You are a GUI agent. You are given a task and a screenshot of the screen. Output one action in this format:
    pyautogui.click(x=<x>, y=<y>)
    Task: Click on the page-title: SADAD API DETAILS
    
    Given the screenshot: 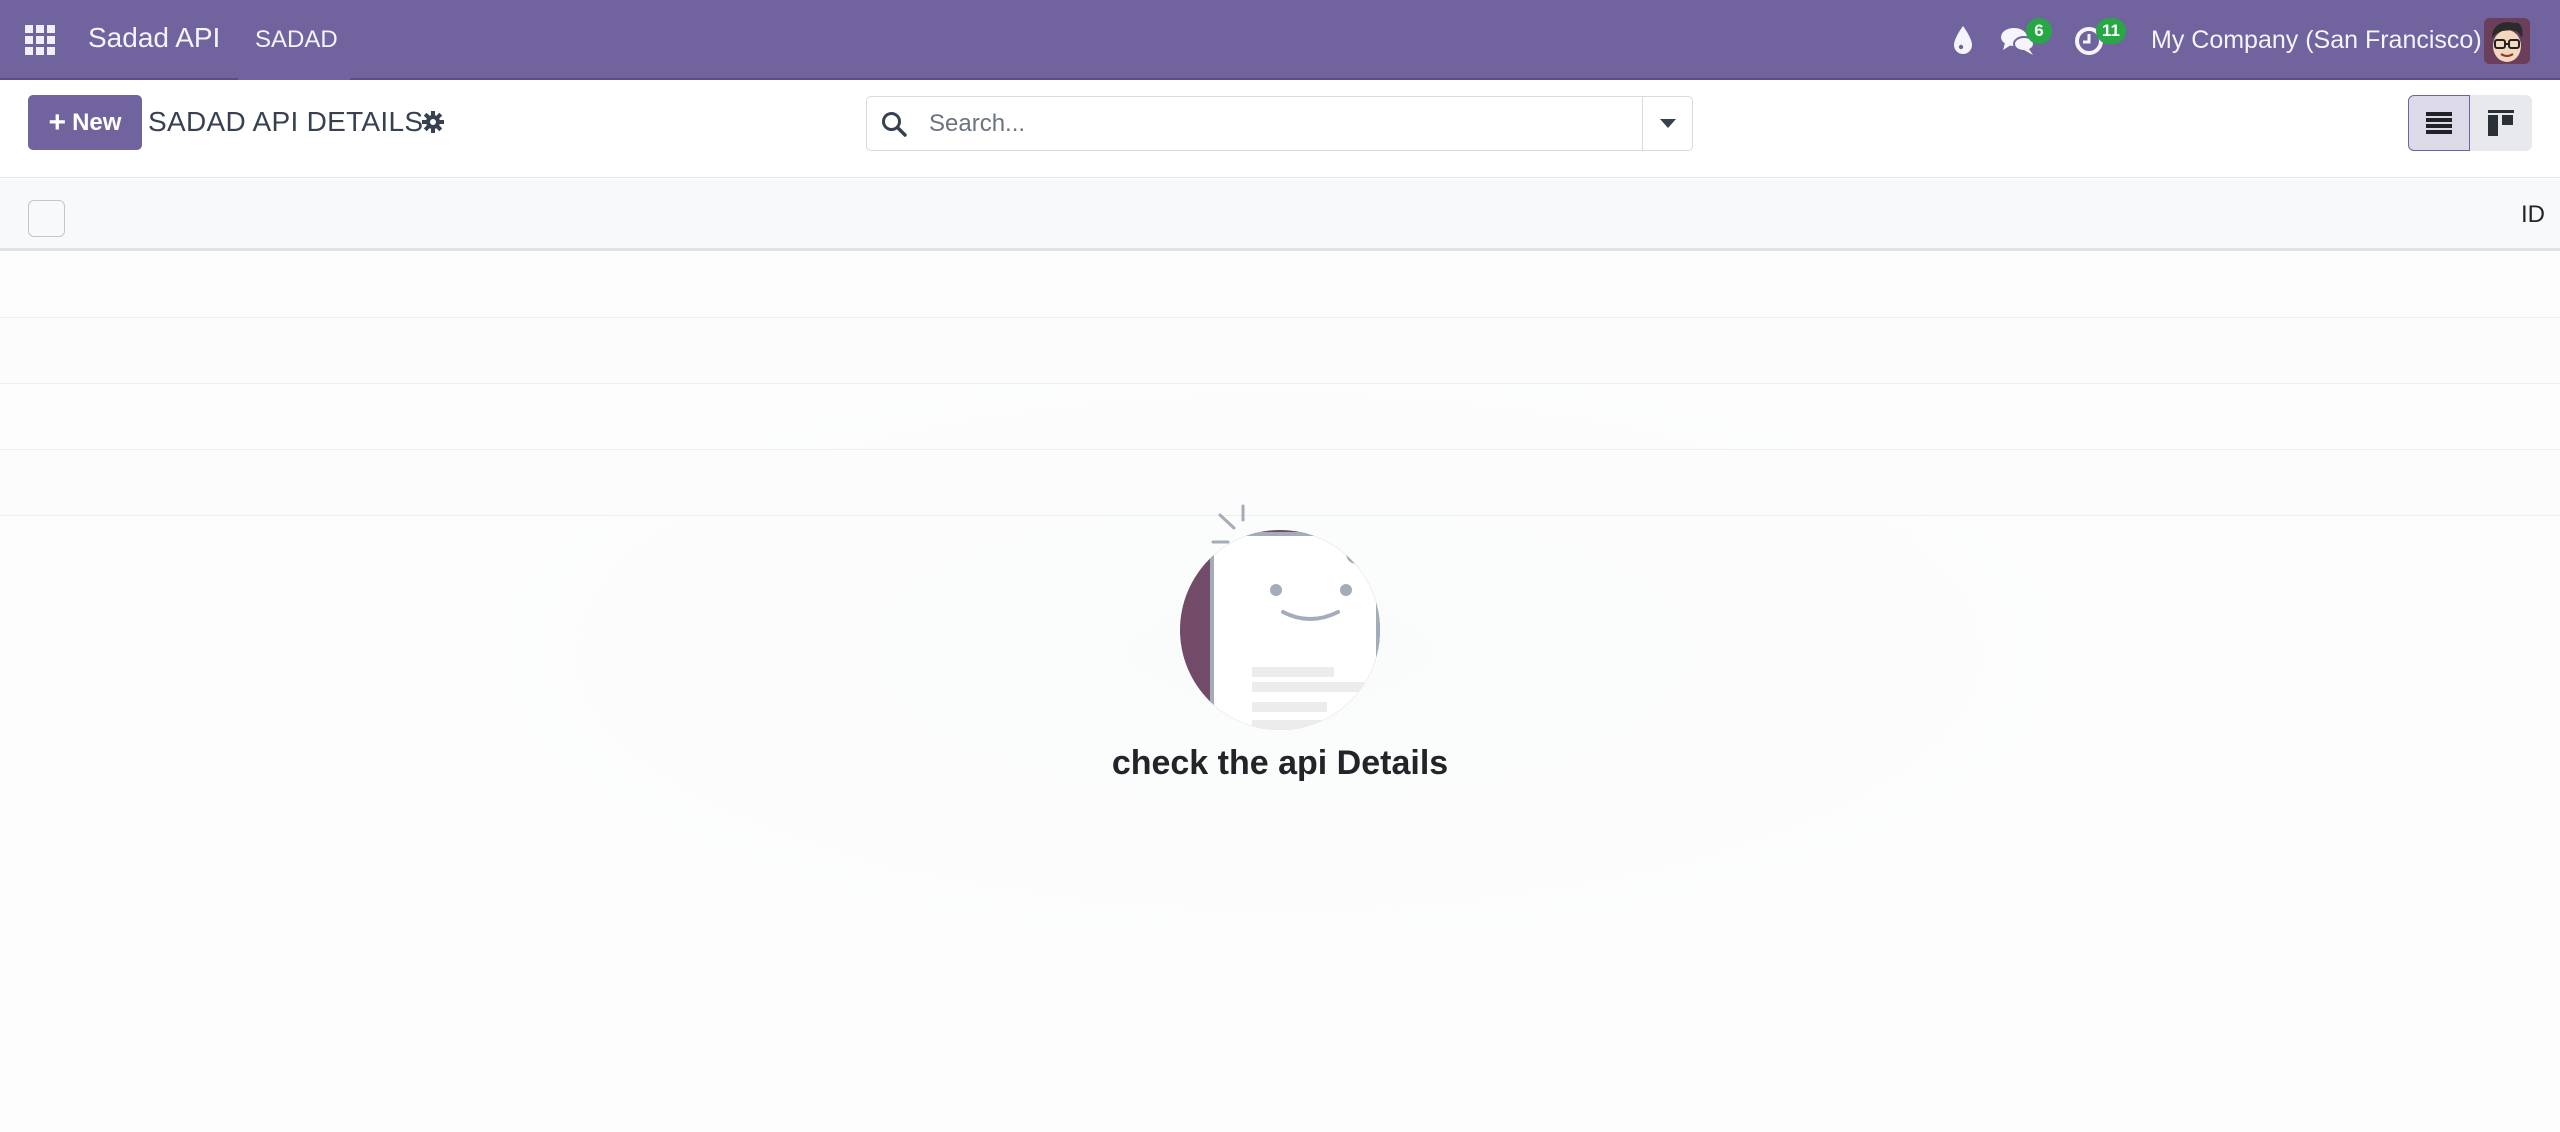 What is the action you would take?
    pyautogui.click(x=286, y=121)
    